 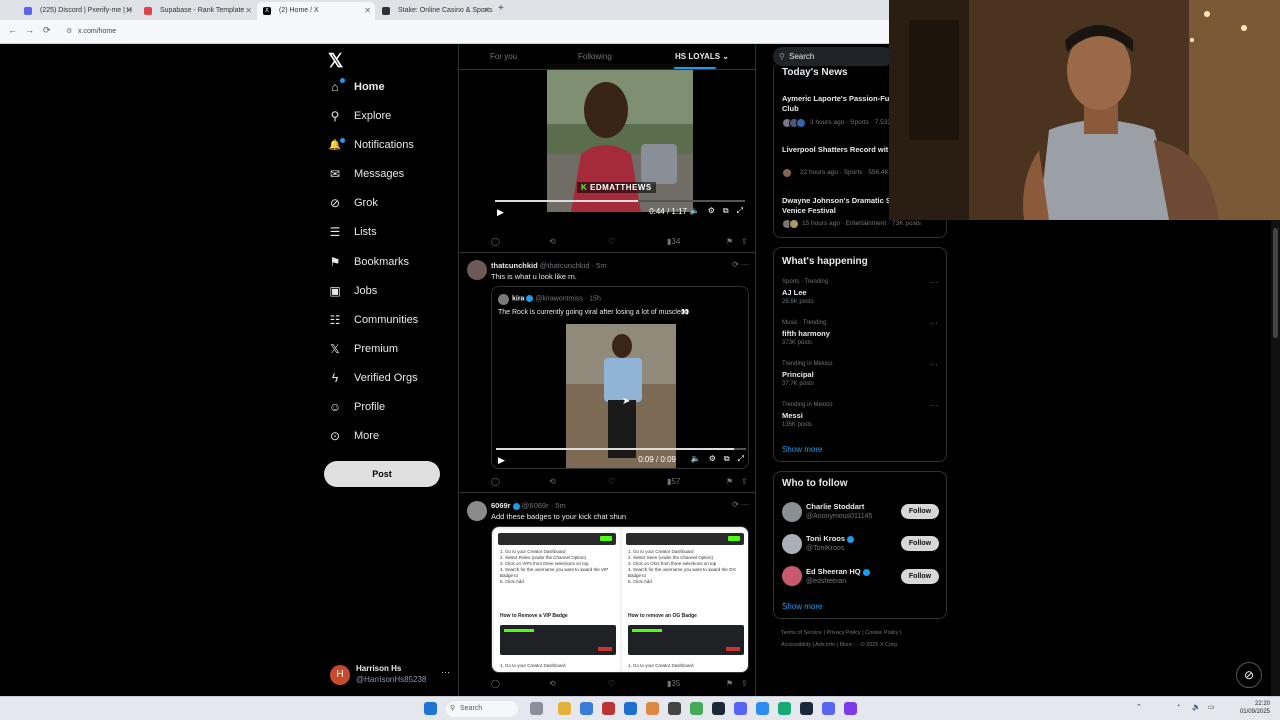 What do you see at coordinates (673, 481) in the screenshot?
I see `views-count: ▮ 57` at bounding box center [673, 481].